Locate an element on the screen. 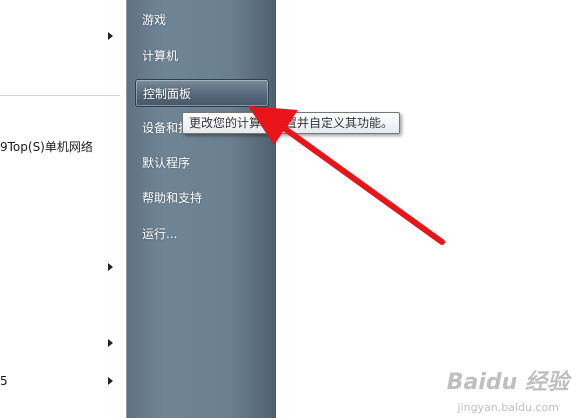 The height and width of the screenshot is (418, 585). menu-item-default-programs: 默认程序 is located at coordinates (202, 163).